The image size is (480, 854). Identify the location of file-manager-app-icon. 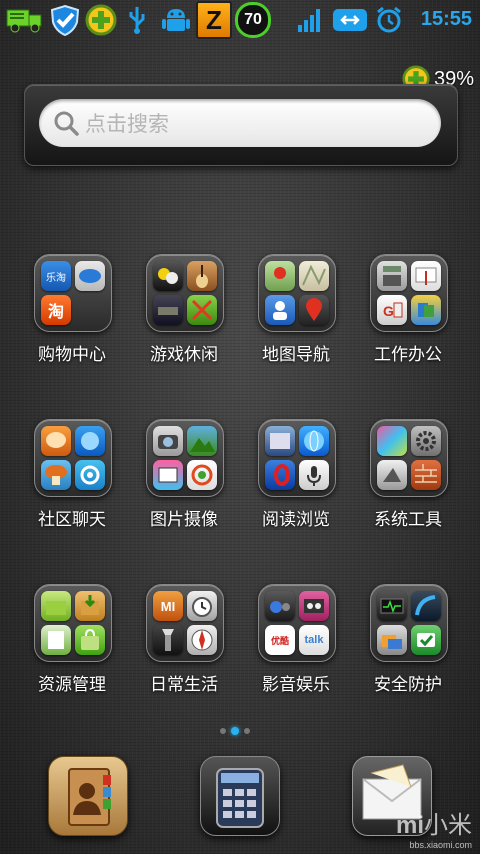
(56, 606).